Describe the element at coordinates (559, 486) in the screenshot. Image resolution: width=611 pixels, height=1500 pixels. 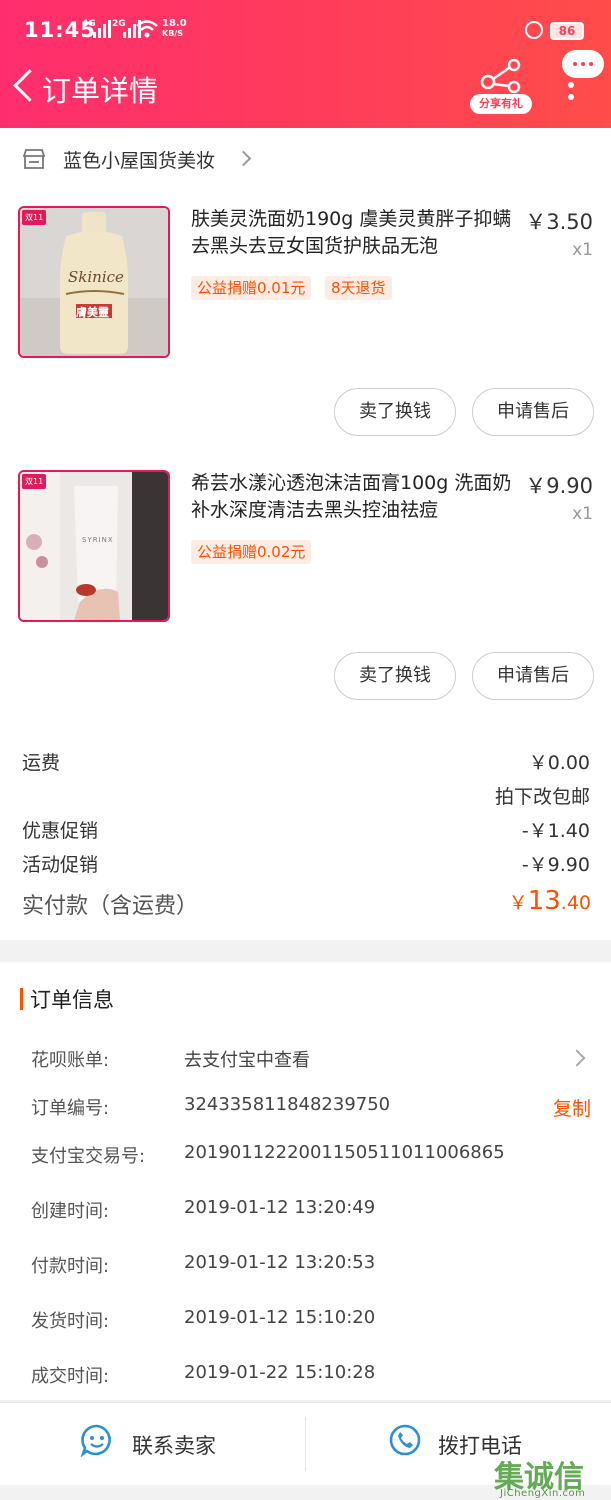
I see `product-price: ￥9.90` at that location.